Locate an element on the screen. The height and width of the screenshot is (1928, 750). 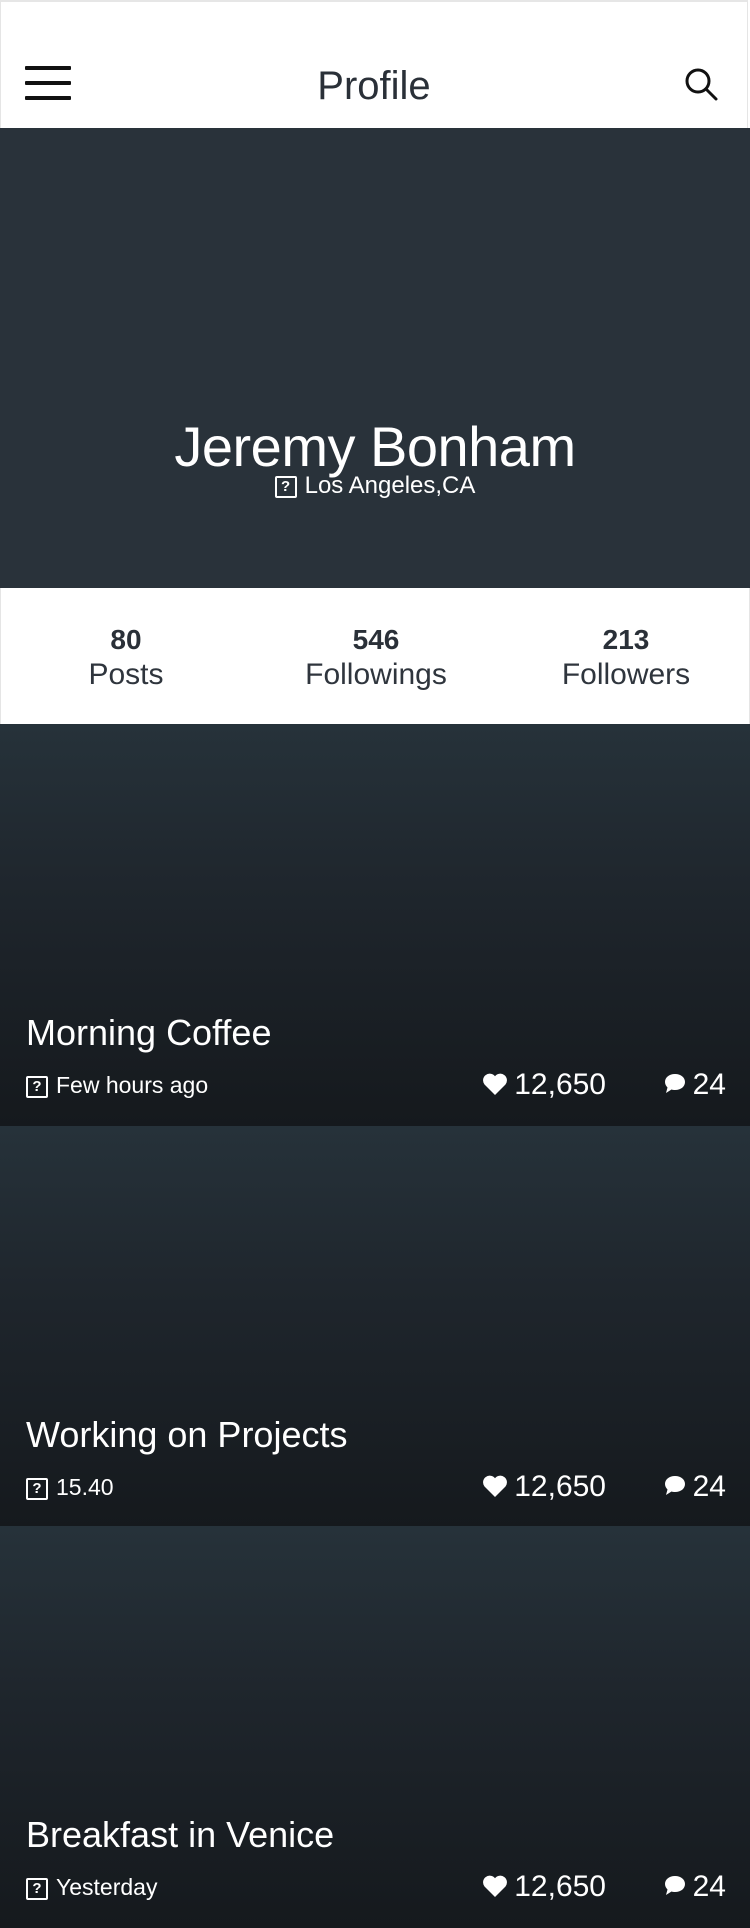
post-time: ? Yesterday is located at coordinates (91, 1887).